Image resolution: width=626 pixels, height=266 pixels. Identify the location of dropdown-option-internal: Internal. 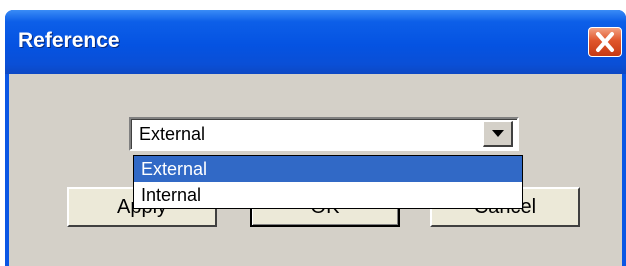
(328, 195).